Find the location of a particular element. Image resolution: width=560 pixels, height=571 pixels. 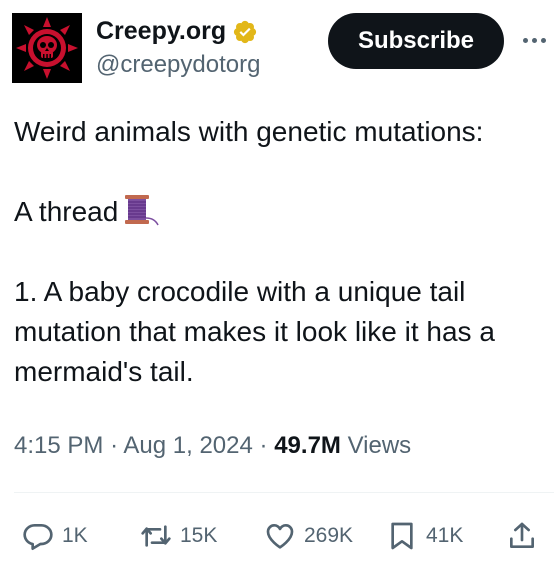

reply-button: 1K is located at coordinates (55, 536).